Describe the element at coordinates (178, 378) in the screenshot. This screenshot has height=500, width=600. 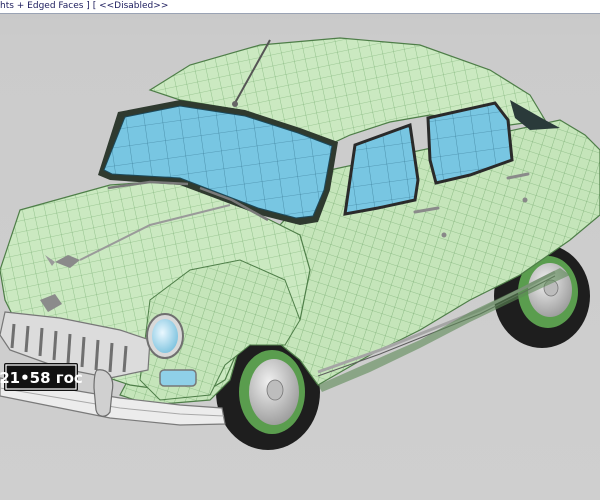
I see `turn-lamp` at that location.